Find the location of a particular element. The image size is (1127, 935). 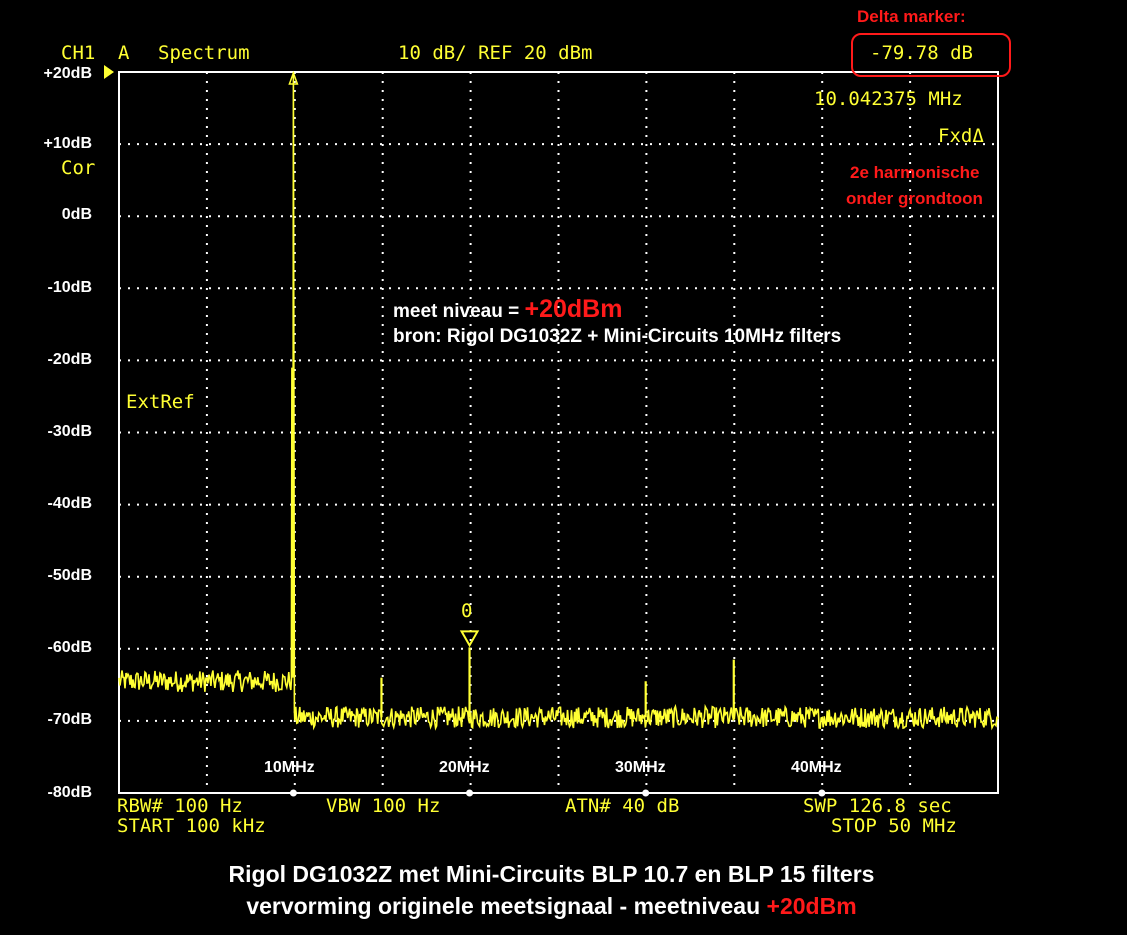

measure-level-annotation: meet niveau = +20dBm is located at coordinates (507, 310).